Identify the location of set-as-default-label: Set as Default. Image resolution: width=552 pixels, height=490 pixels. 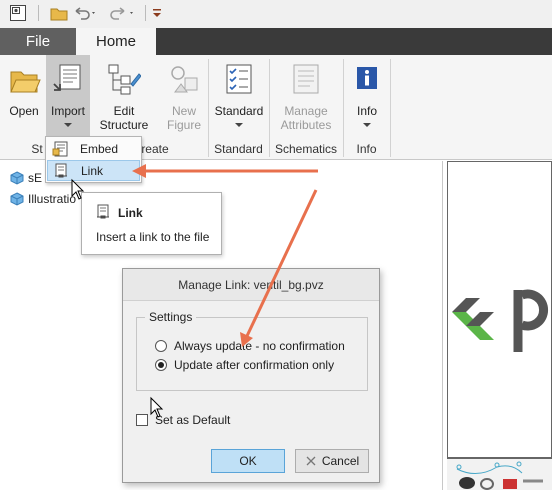
(193, 420).